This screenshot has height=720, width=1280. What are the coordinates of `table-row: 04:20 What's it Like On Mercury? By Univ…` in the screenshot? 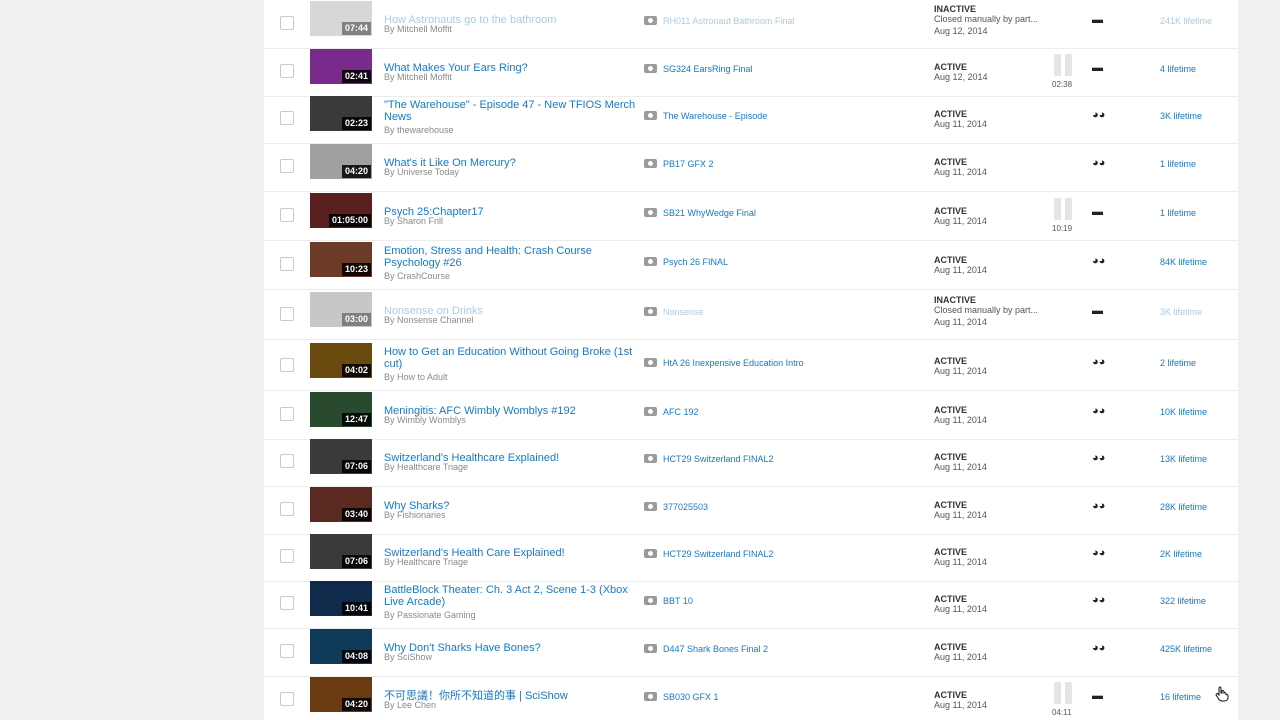 It's located at (751, 167).